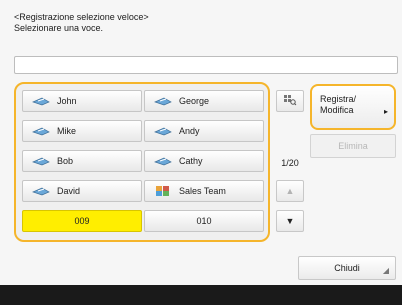 Image resolution: width=402 pixels, height=305 pixels. Describe the element at coordinates (69, 191) in the screenshot. I see `entry-label: David` at that location.